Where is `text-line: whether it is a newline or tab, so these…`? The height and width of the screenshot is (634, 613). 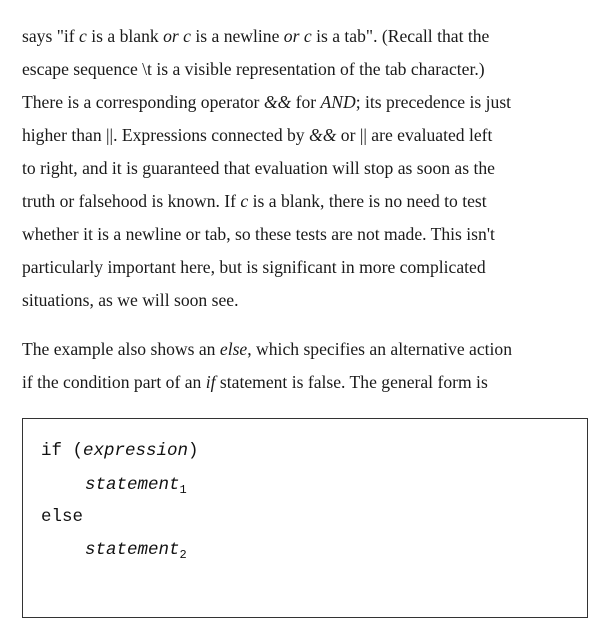
text-line: whether it is a newline or tab, so these… is located at coordinates (258, 234).